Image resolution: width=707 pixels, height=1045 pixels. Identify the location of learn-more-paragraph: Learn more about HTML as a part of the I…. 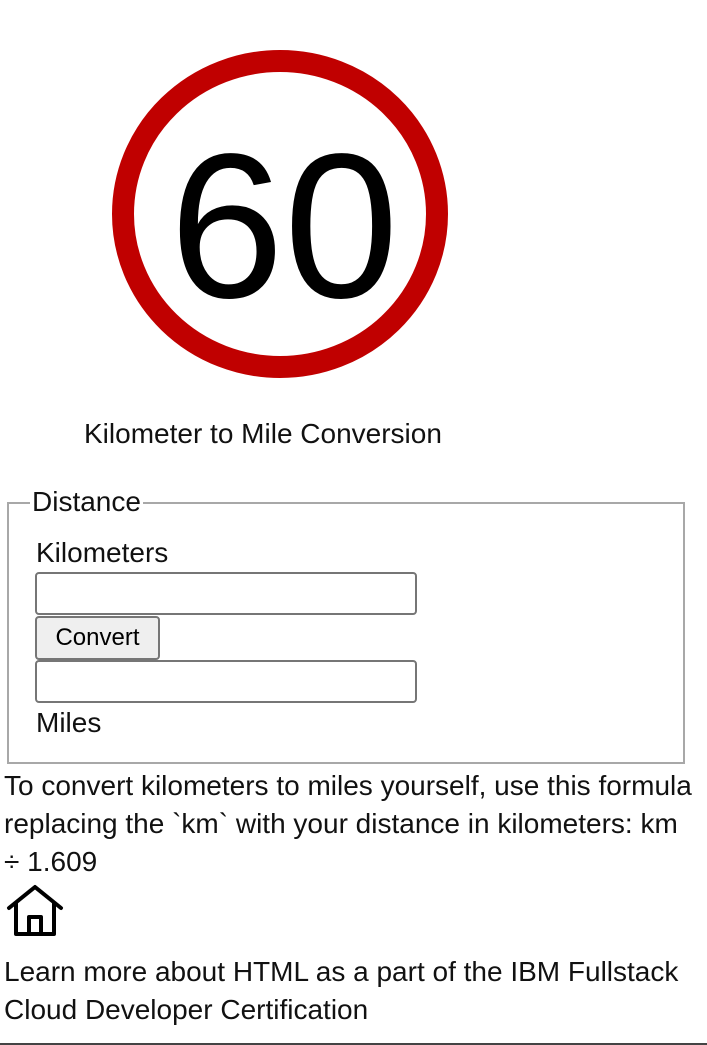
(341, 990).